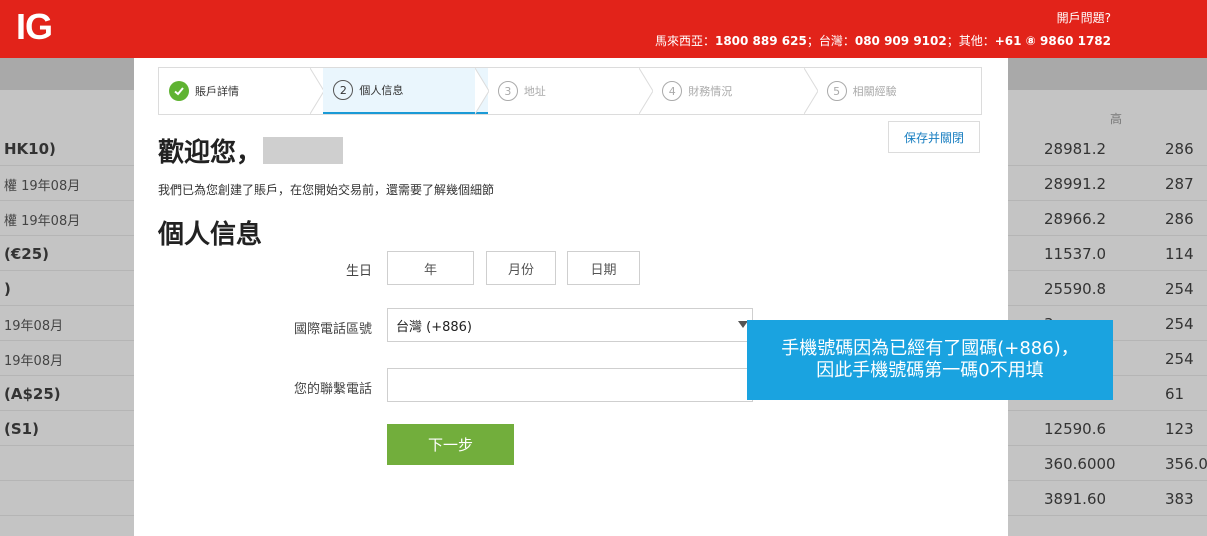 The width and height of the screenshot is (1207, 536). Describe the element at coordinates (1179, 499) in the screenshot. I see `background-row-value: 383` at that location.